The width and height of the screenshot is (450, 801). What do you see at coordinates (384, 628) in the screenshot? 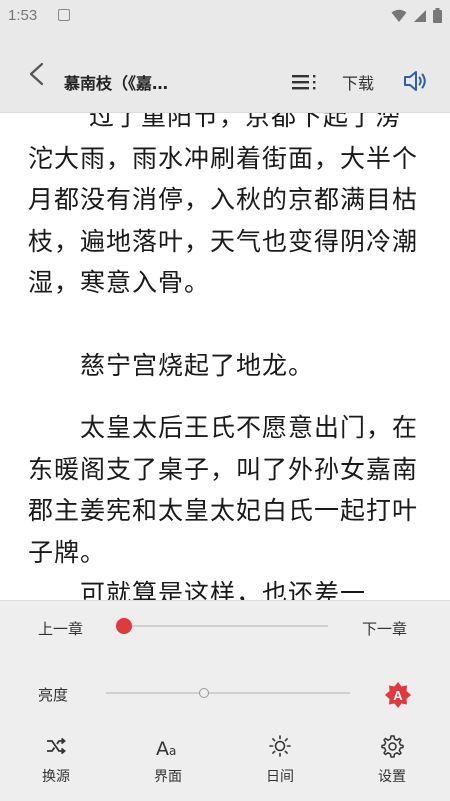
I see `next-chapter-button: 下一章` at bounding box center [384, 628].